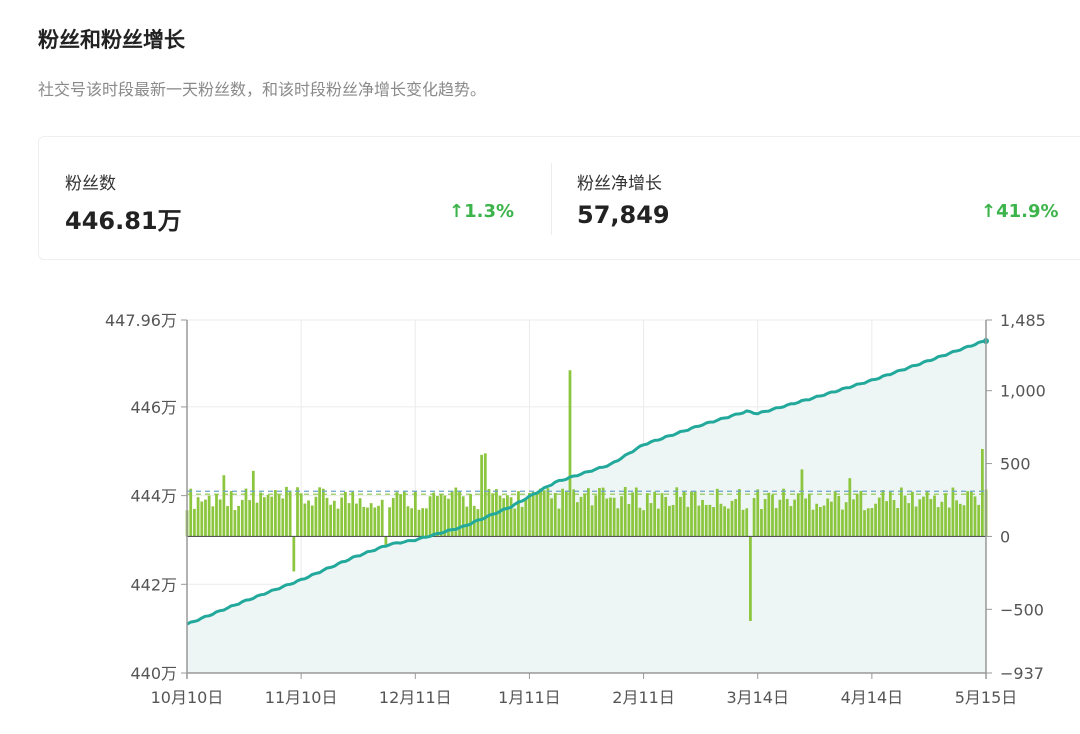 Image resolution: width=1080 pixels, height=734 pixels. Describe the element at coordinates (529, 697) in the screenshot. I see `x-tick-label: 1月11日` at that location.